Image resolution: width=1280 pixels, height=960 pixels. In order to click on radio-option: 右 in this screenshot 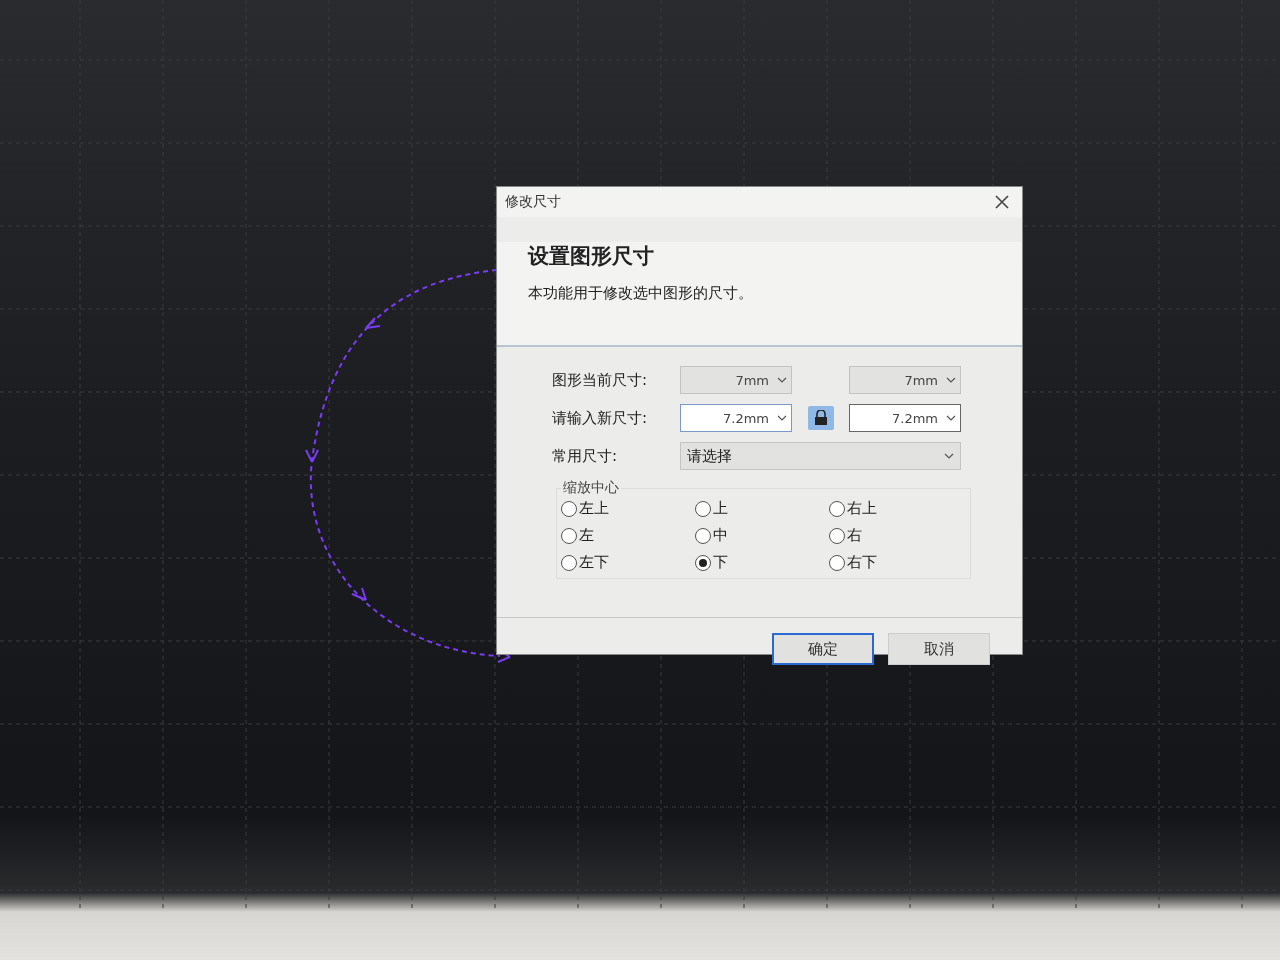, I will do `click(896, 535)`.